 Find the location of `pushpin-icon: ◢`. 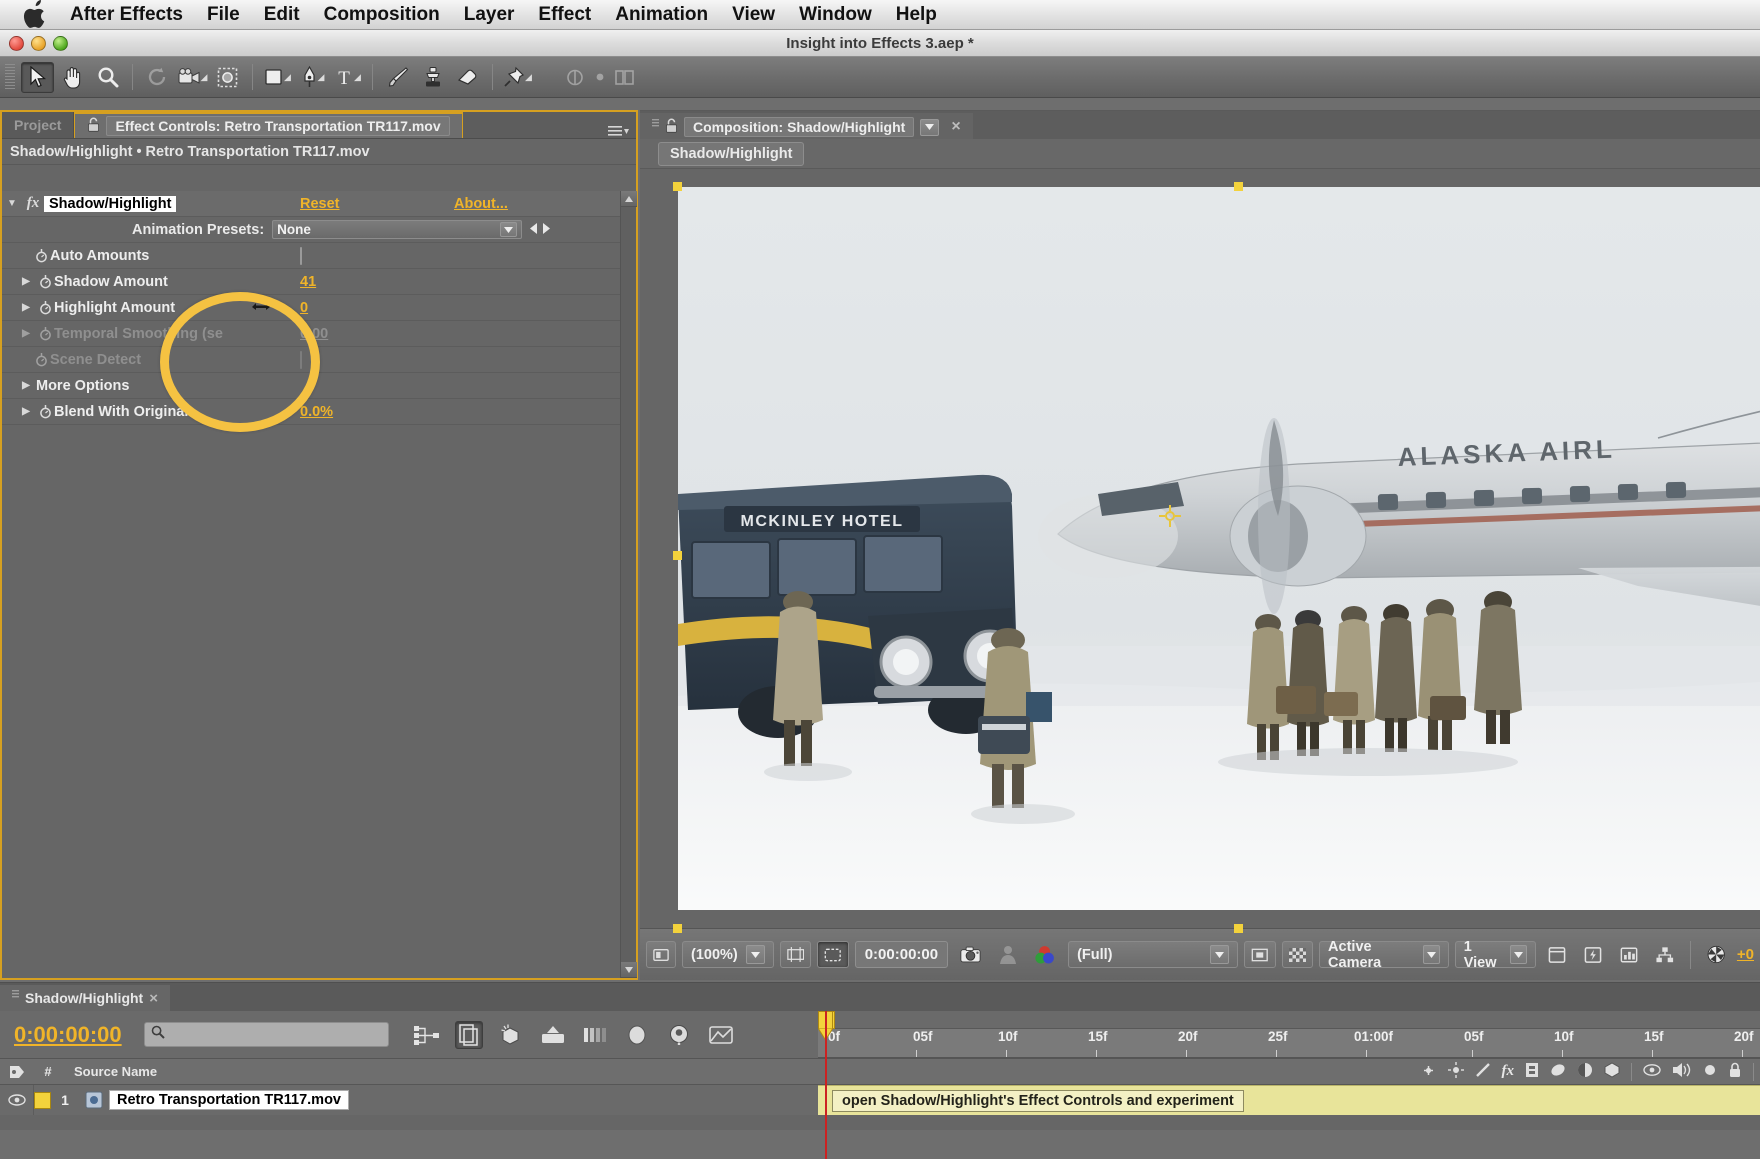

pushpin-icon: ◢ is located at coordinates (517, 77).